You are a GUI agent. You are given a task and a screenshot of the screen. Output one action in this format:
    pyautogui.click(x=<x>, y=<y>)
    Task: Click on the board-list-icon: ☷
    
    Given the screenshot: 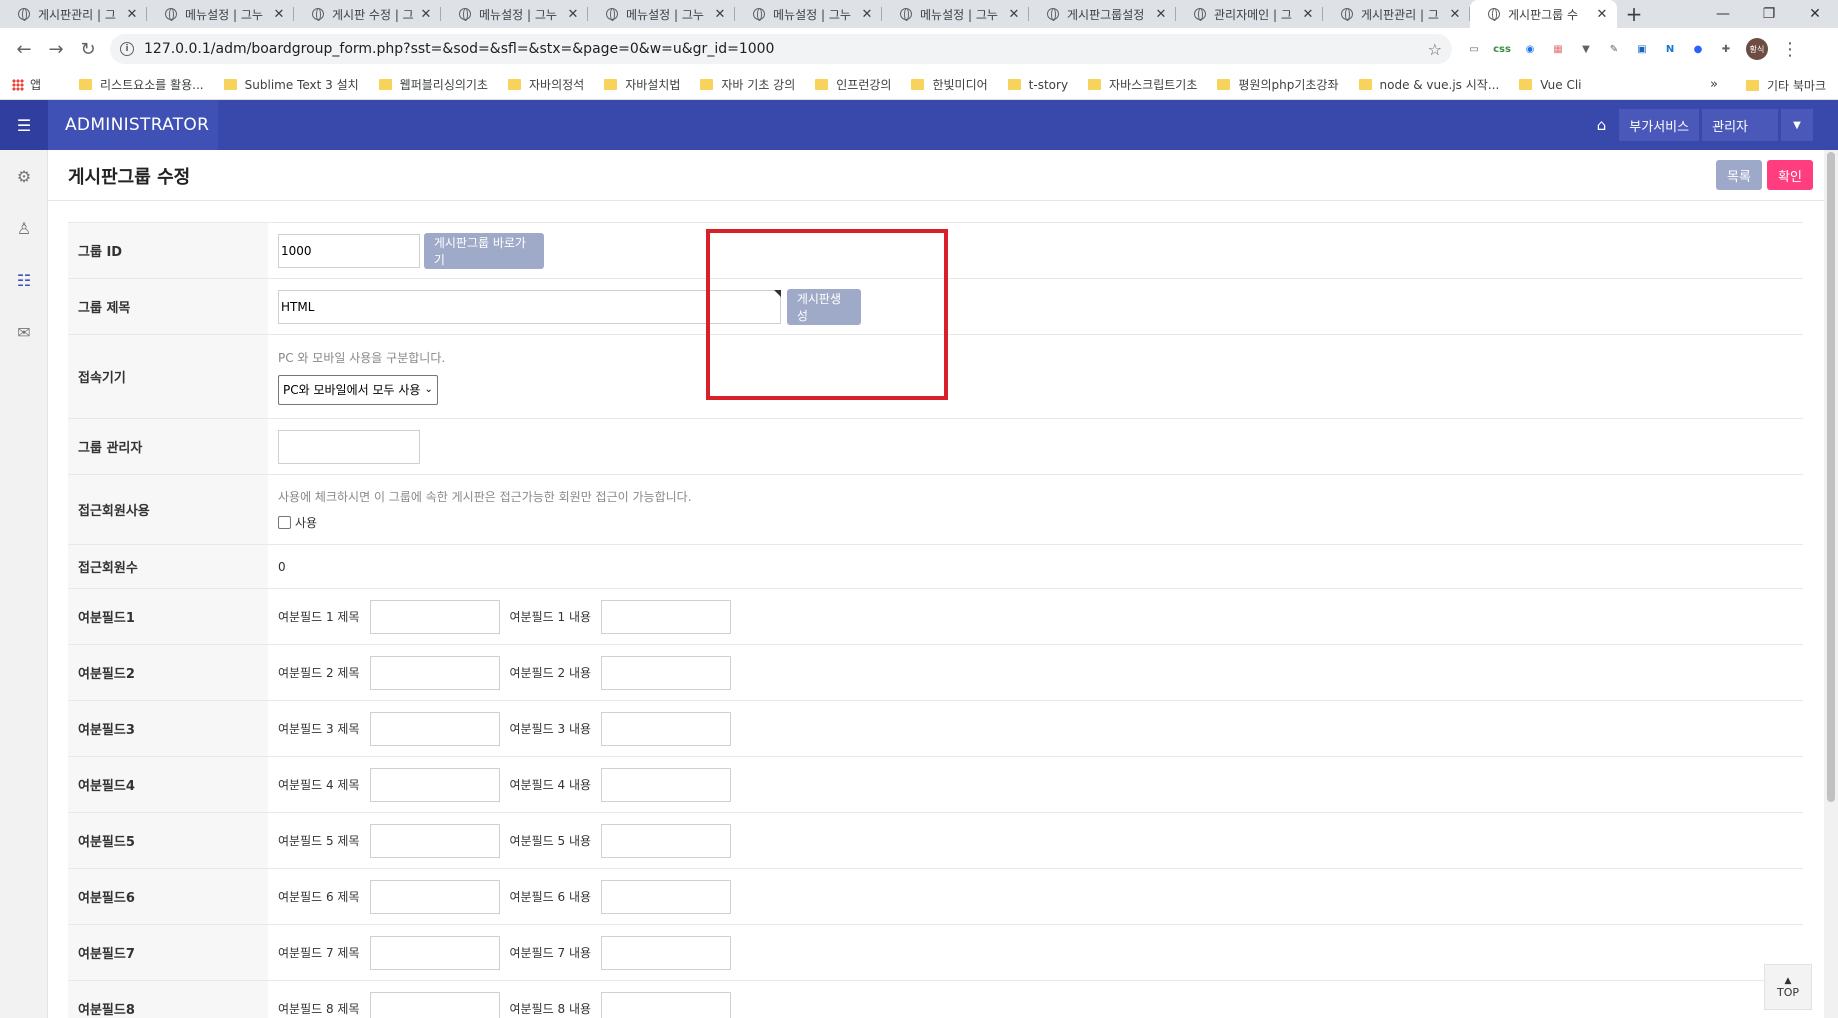 What is the action you would take?
    pyautogui.click(x=24, y=280)
    